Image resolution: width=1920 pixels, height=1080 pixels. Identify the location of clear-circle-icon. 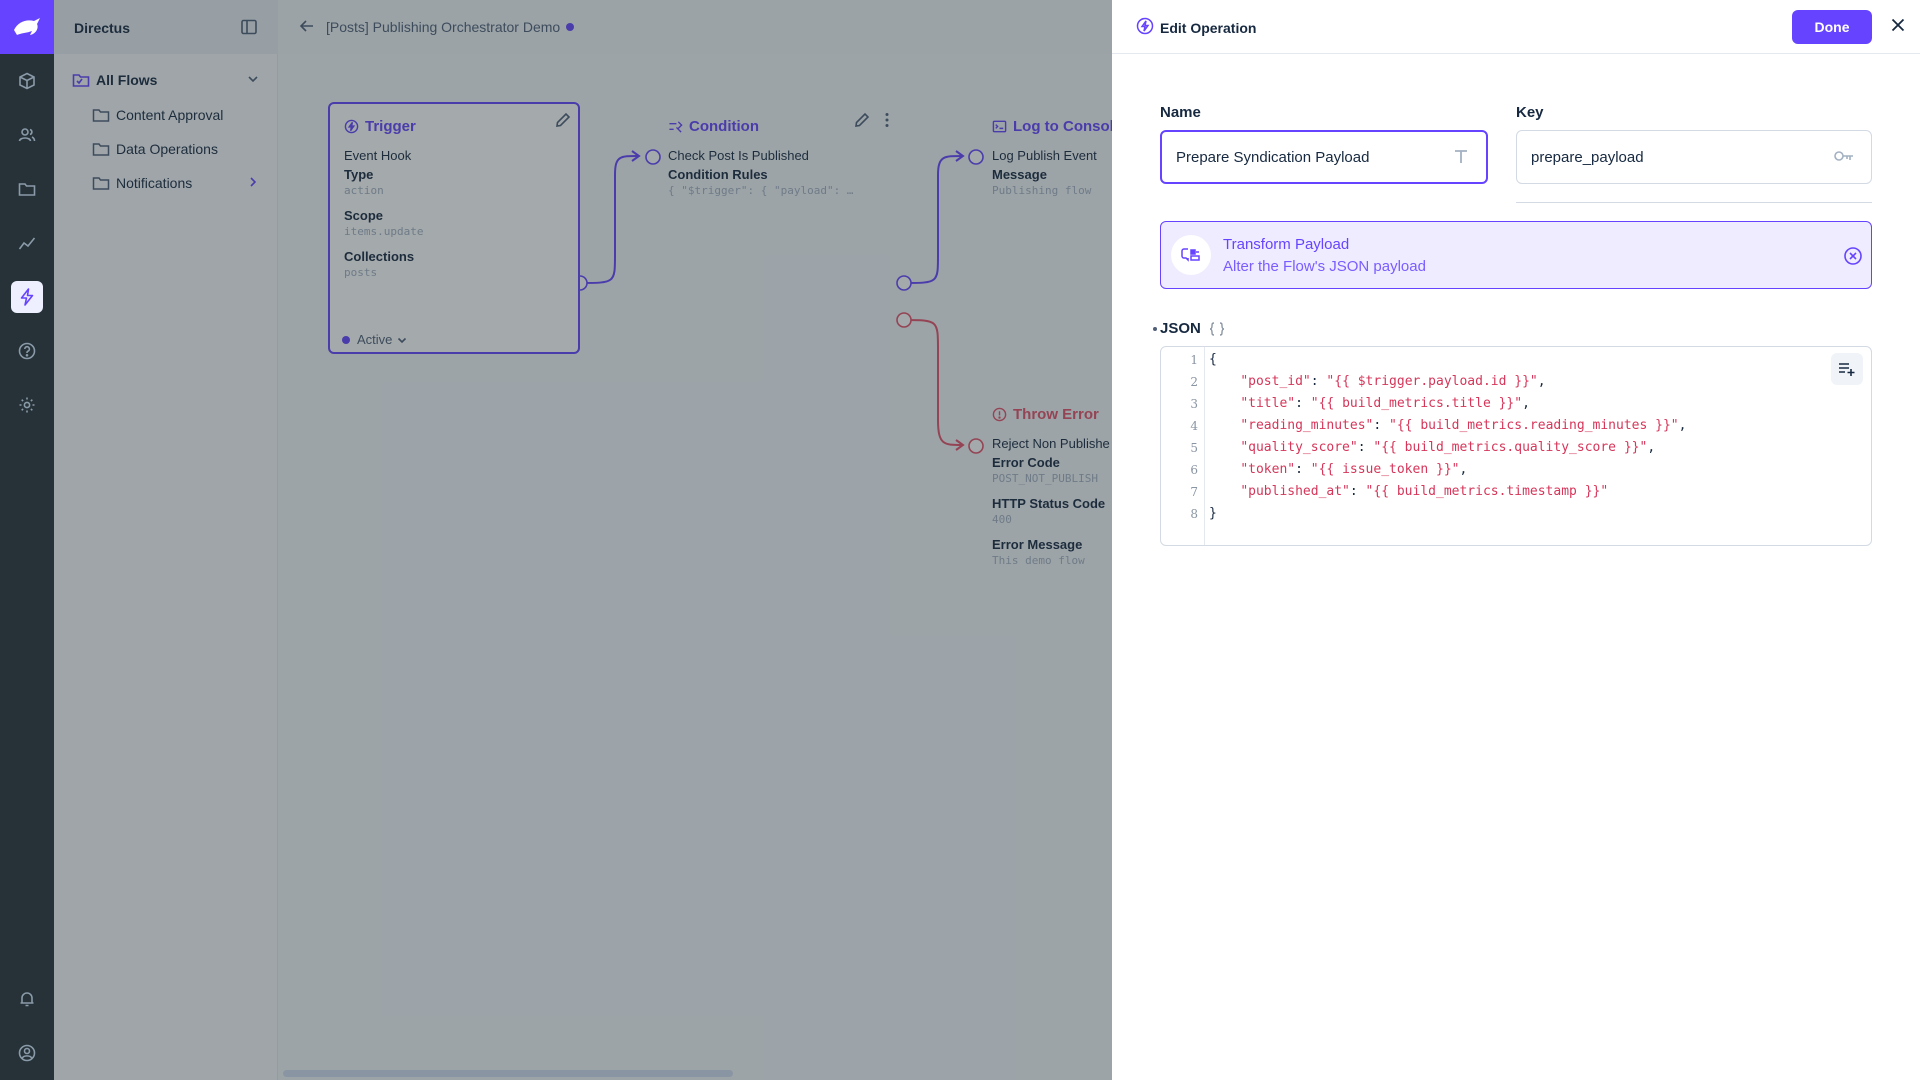
(1853, 258).